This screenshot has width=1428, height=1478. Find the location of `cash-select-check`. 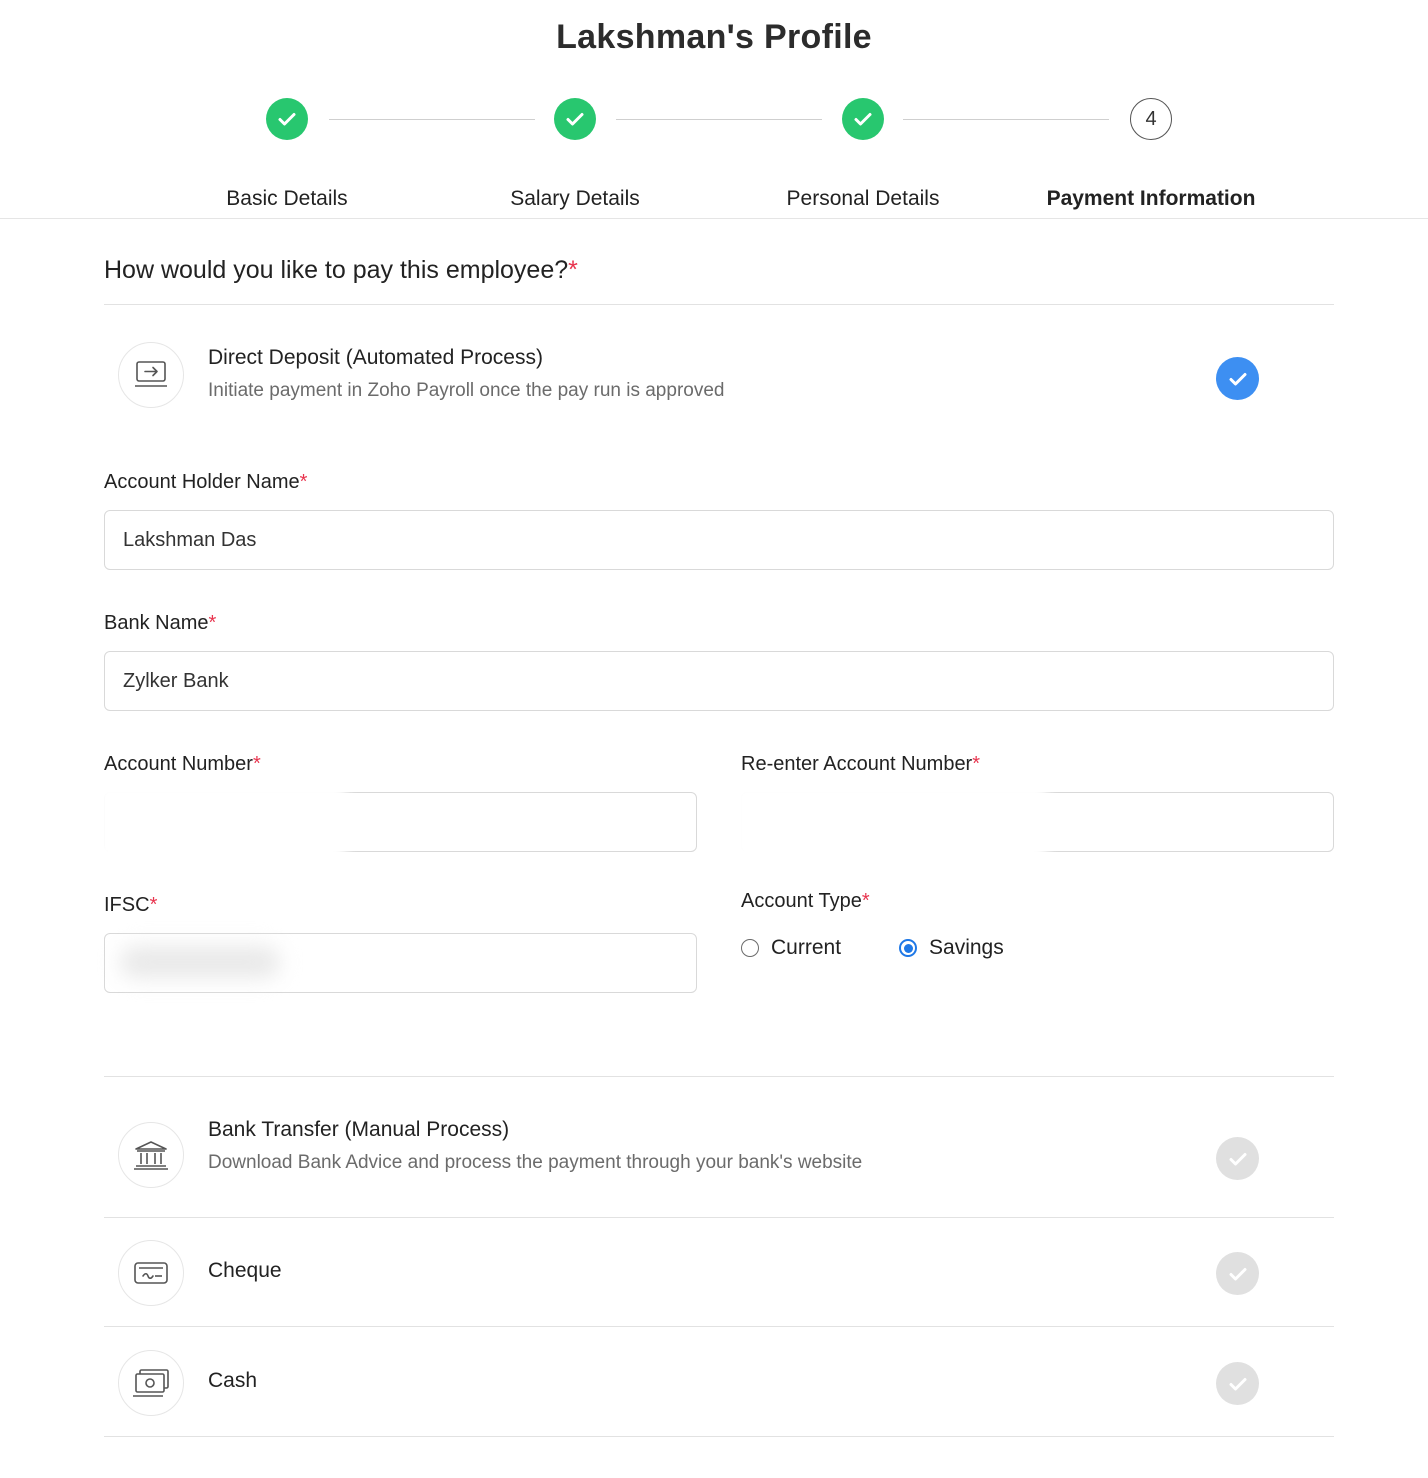

cash-select-check is located at coordinates (1237, 1383).